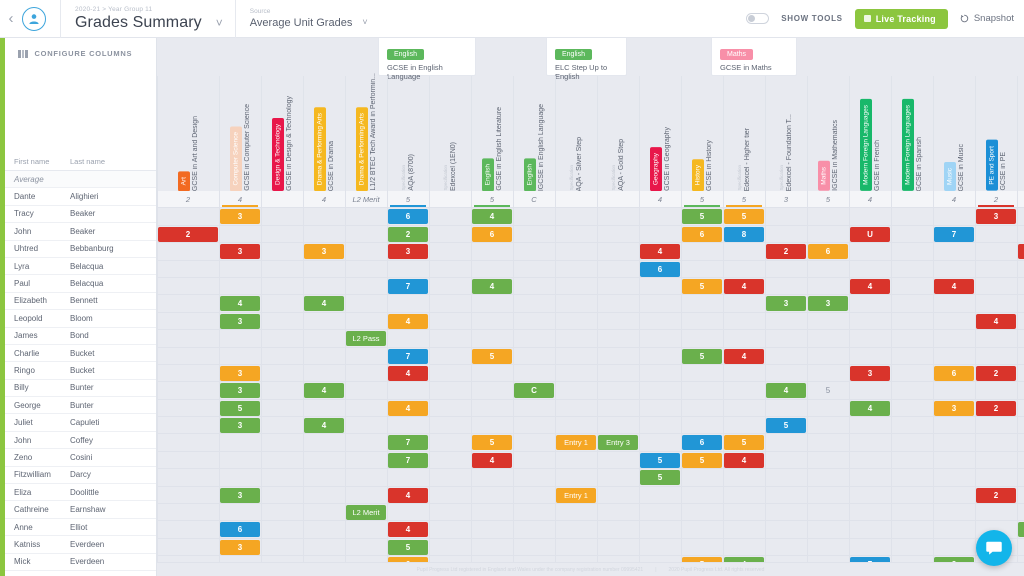 The image size is (1024, 576). I want to click on student-row: Leopold Bloom, so click(78, 319).